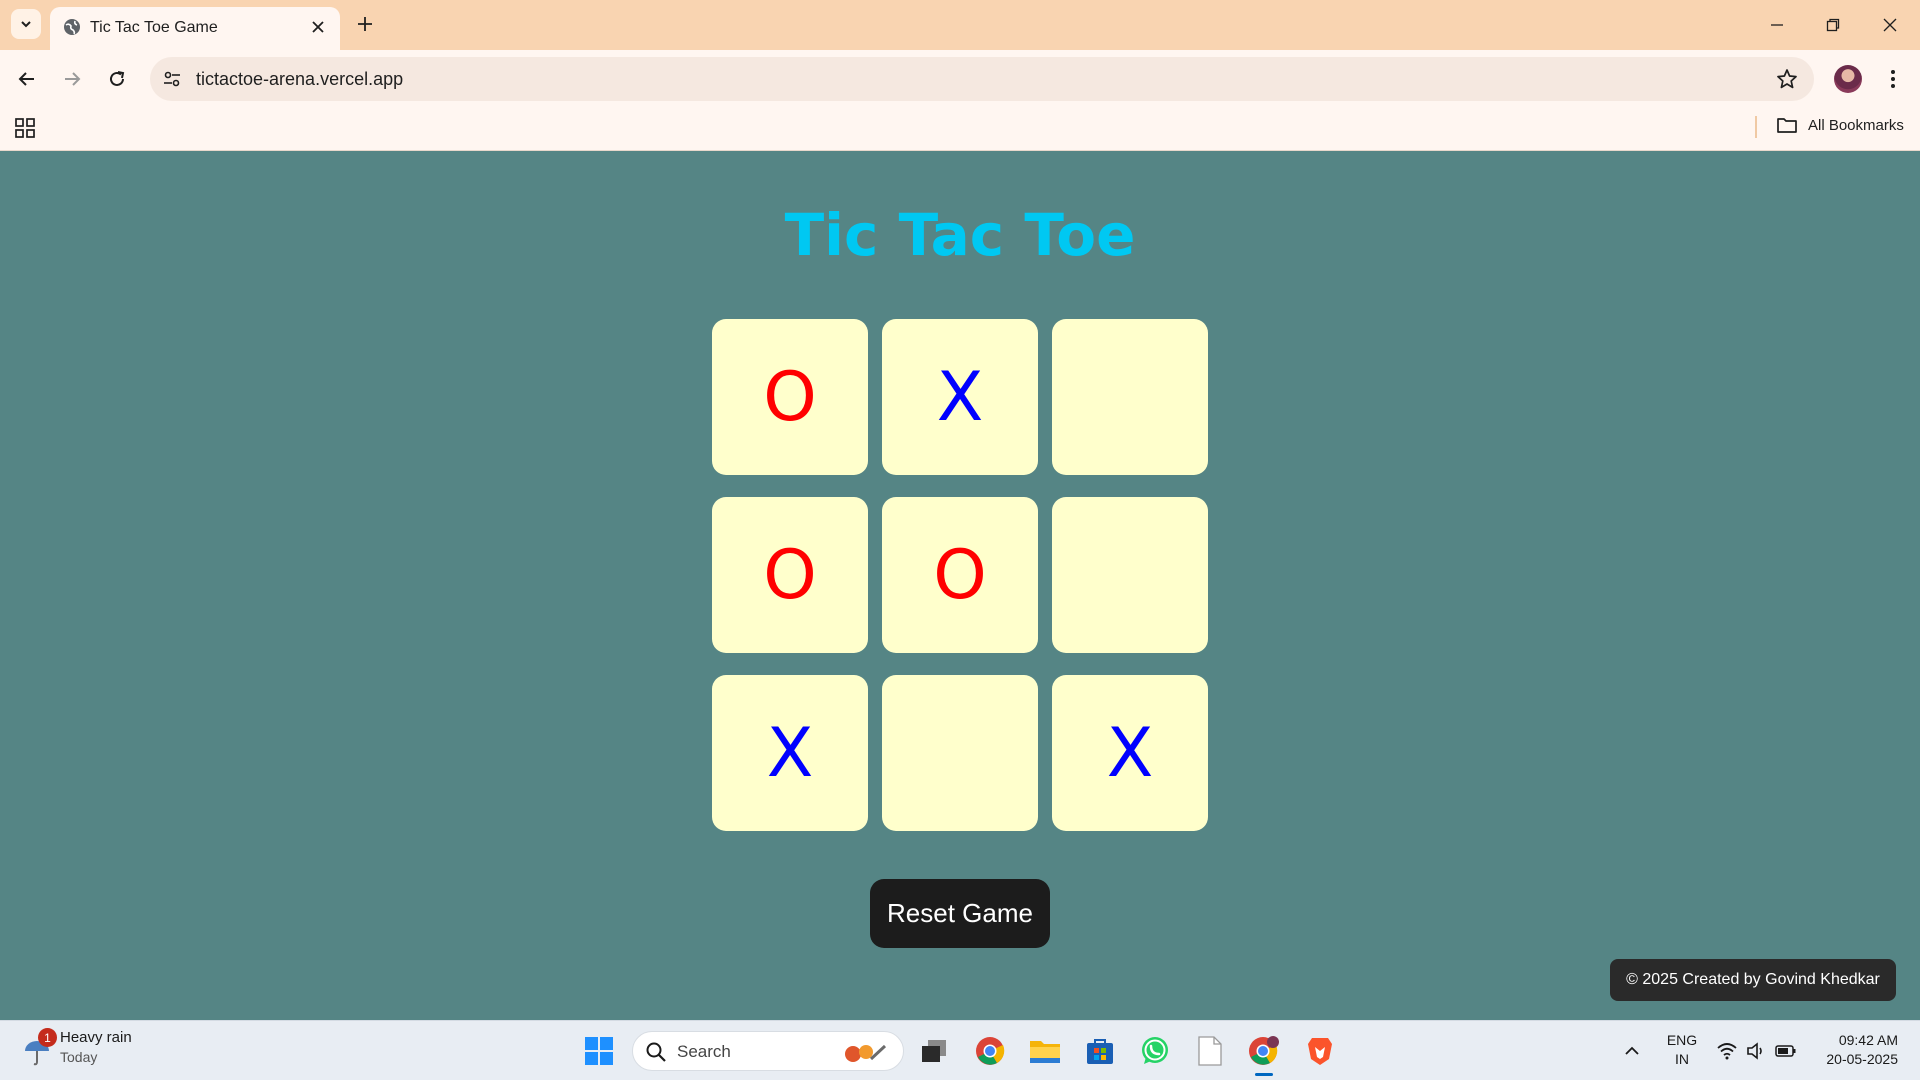 This screenshot has width=1920, height=1080. What do you see at coordinates (39, 1047) in the screenshot?
I see `weather-icon: 1` at bounding box center [39, 1047].